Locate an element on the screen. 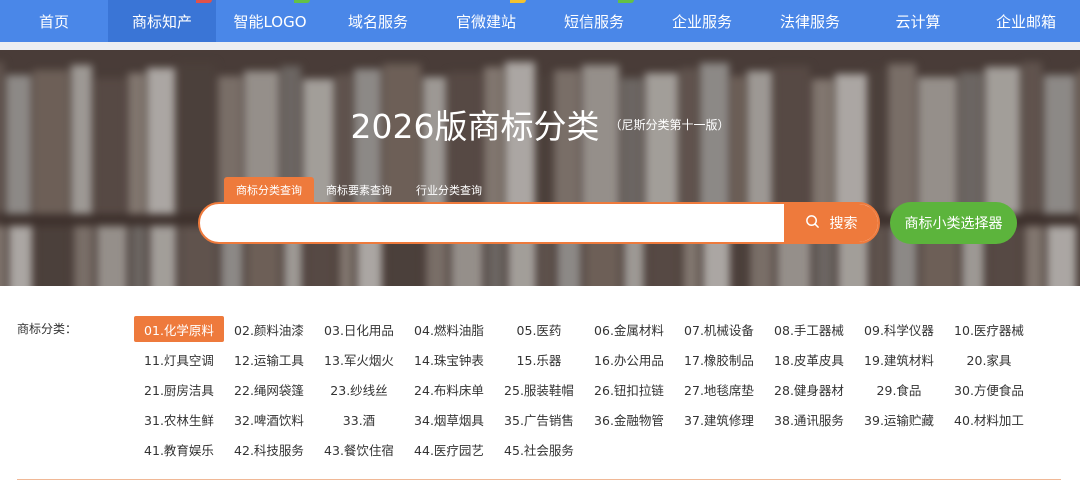 This screenshot has width=1080, height=500. search-icon is located at coordinates (812, 223).